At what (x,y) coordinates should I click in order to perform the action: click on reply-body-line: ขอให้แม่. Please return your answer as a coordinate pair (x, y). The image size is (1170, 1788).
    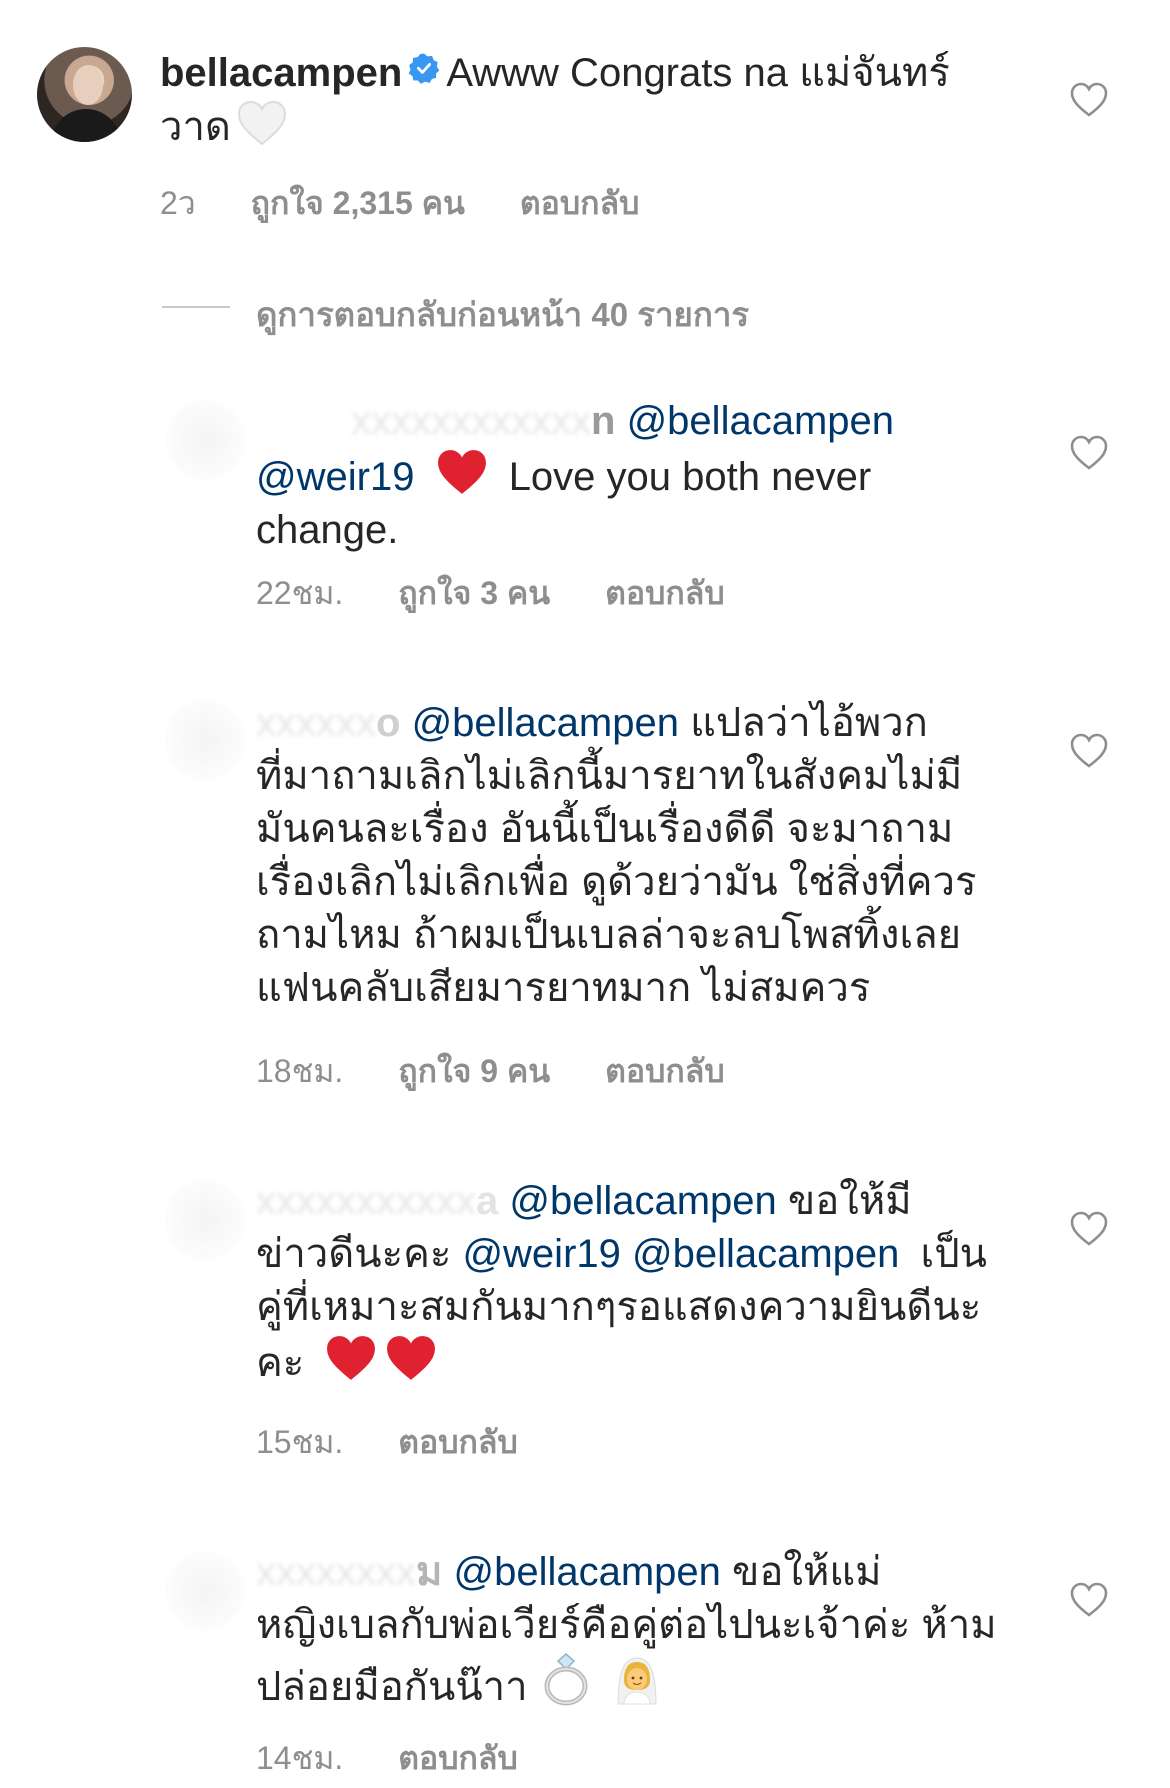
    Looking at the image, I should click on (807, 1572).